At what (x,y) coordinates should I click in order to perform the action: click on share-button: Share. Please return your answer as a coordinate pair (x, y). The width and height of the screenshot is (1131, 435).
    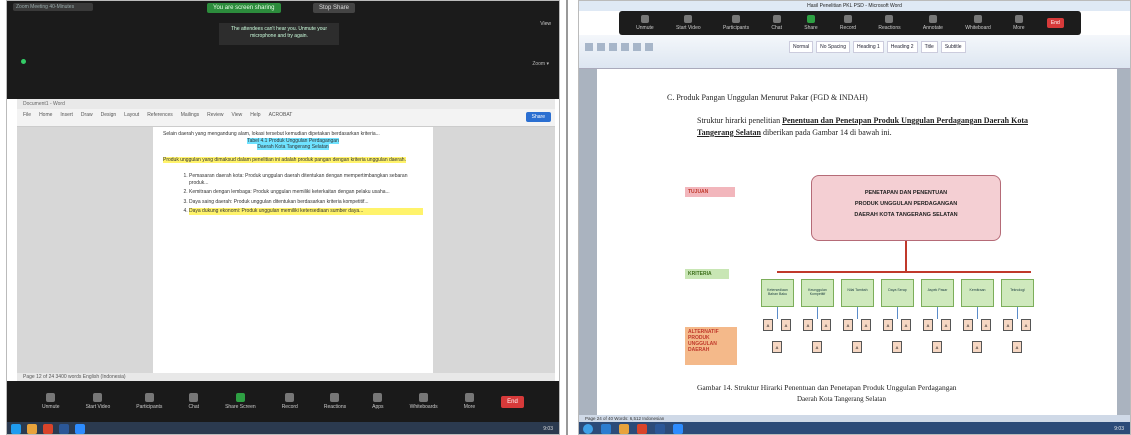
    Looking at the image, I should click on (811, 23).